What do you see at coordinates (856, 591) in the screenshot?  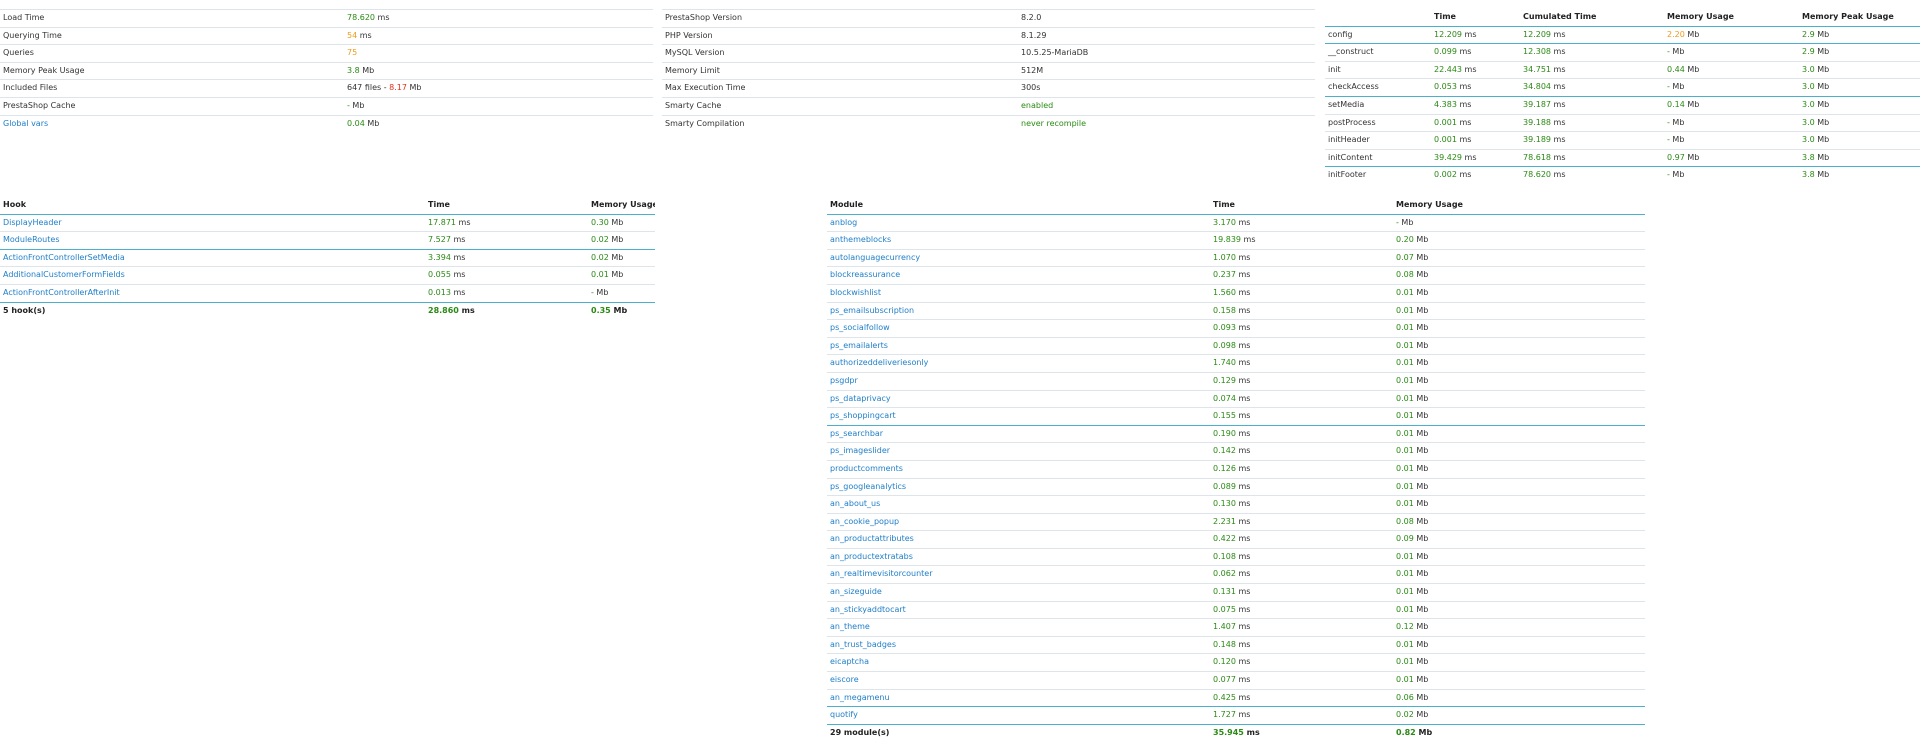 I see `module-name-link: an_sizeguide` at bounding box center [856, 591].